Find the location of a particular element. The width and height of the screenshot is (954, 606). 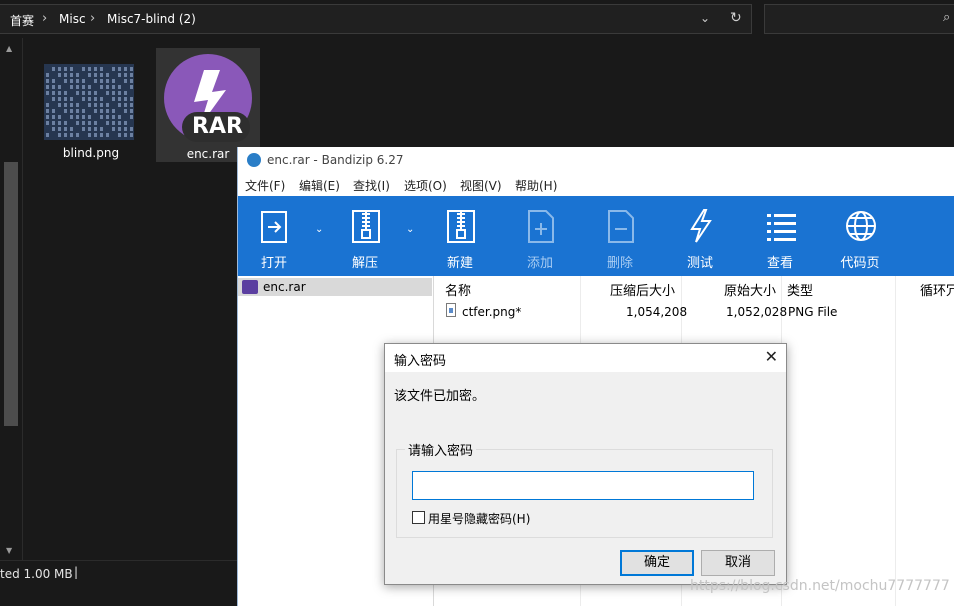

column-divider is located at coordinates (895, 441).